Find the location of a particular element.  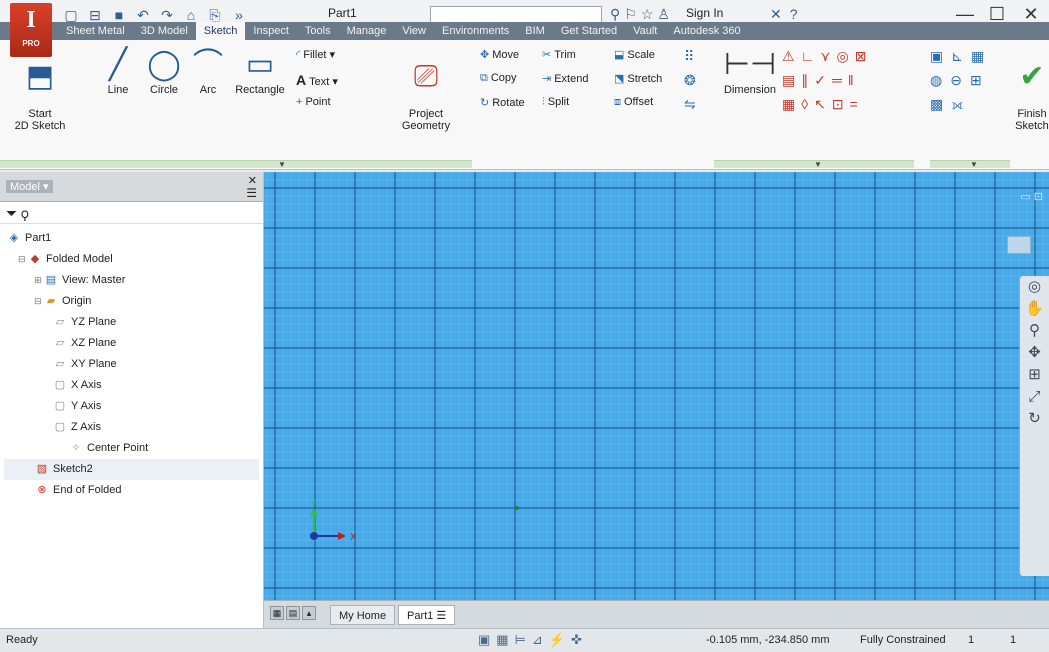

arc-button: ⌒ Arc is located at coordinates (208, 71).